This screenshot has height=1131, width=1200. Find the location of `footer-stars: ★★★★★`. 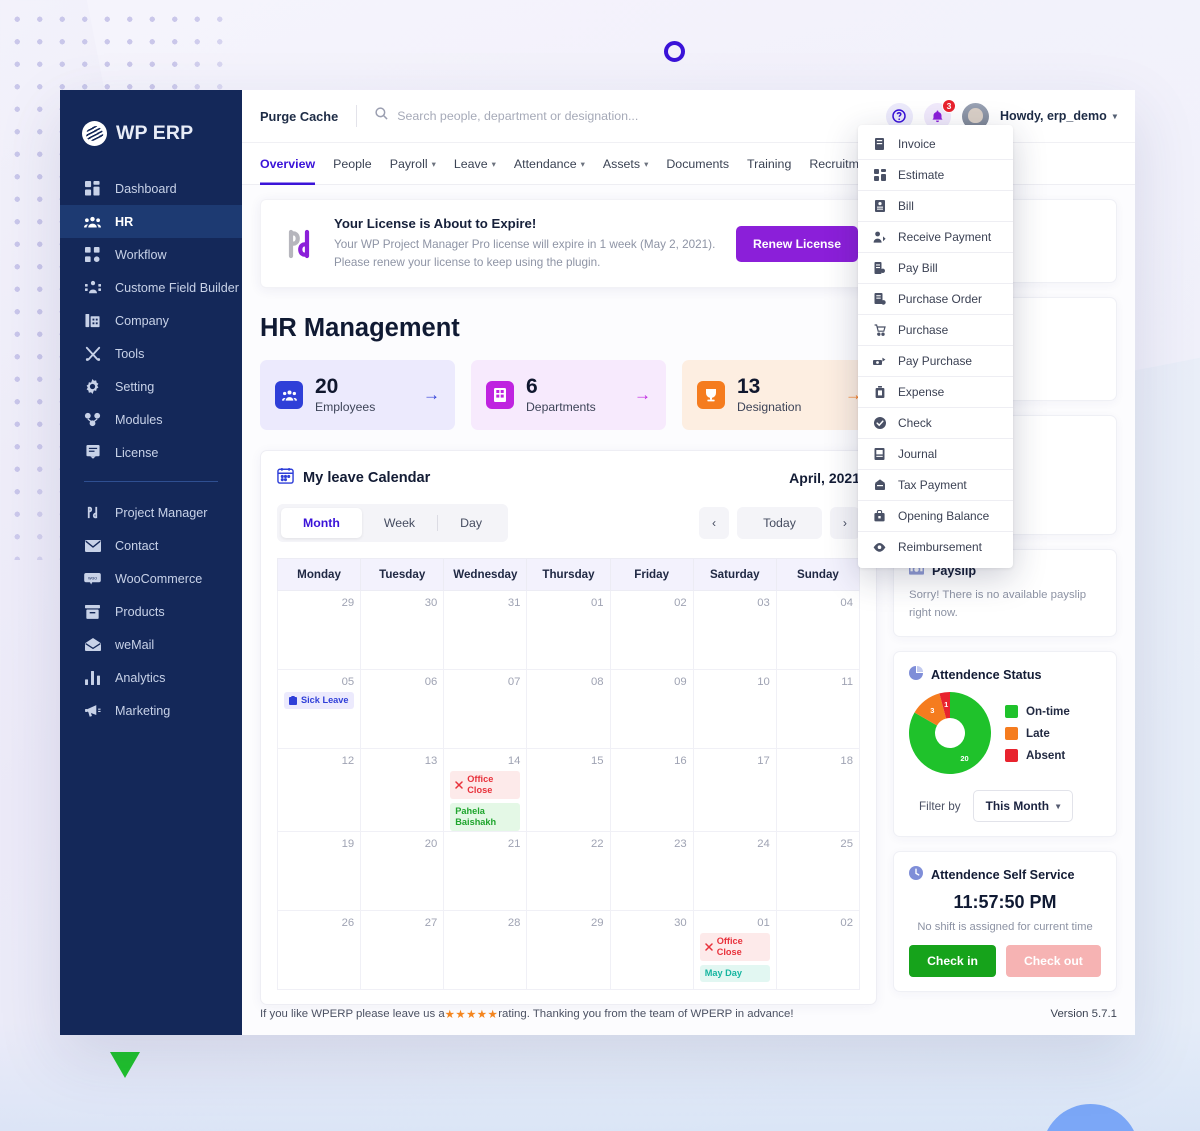

footer-stars: ★★★★★ is located at coordinates (472, 1014).